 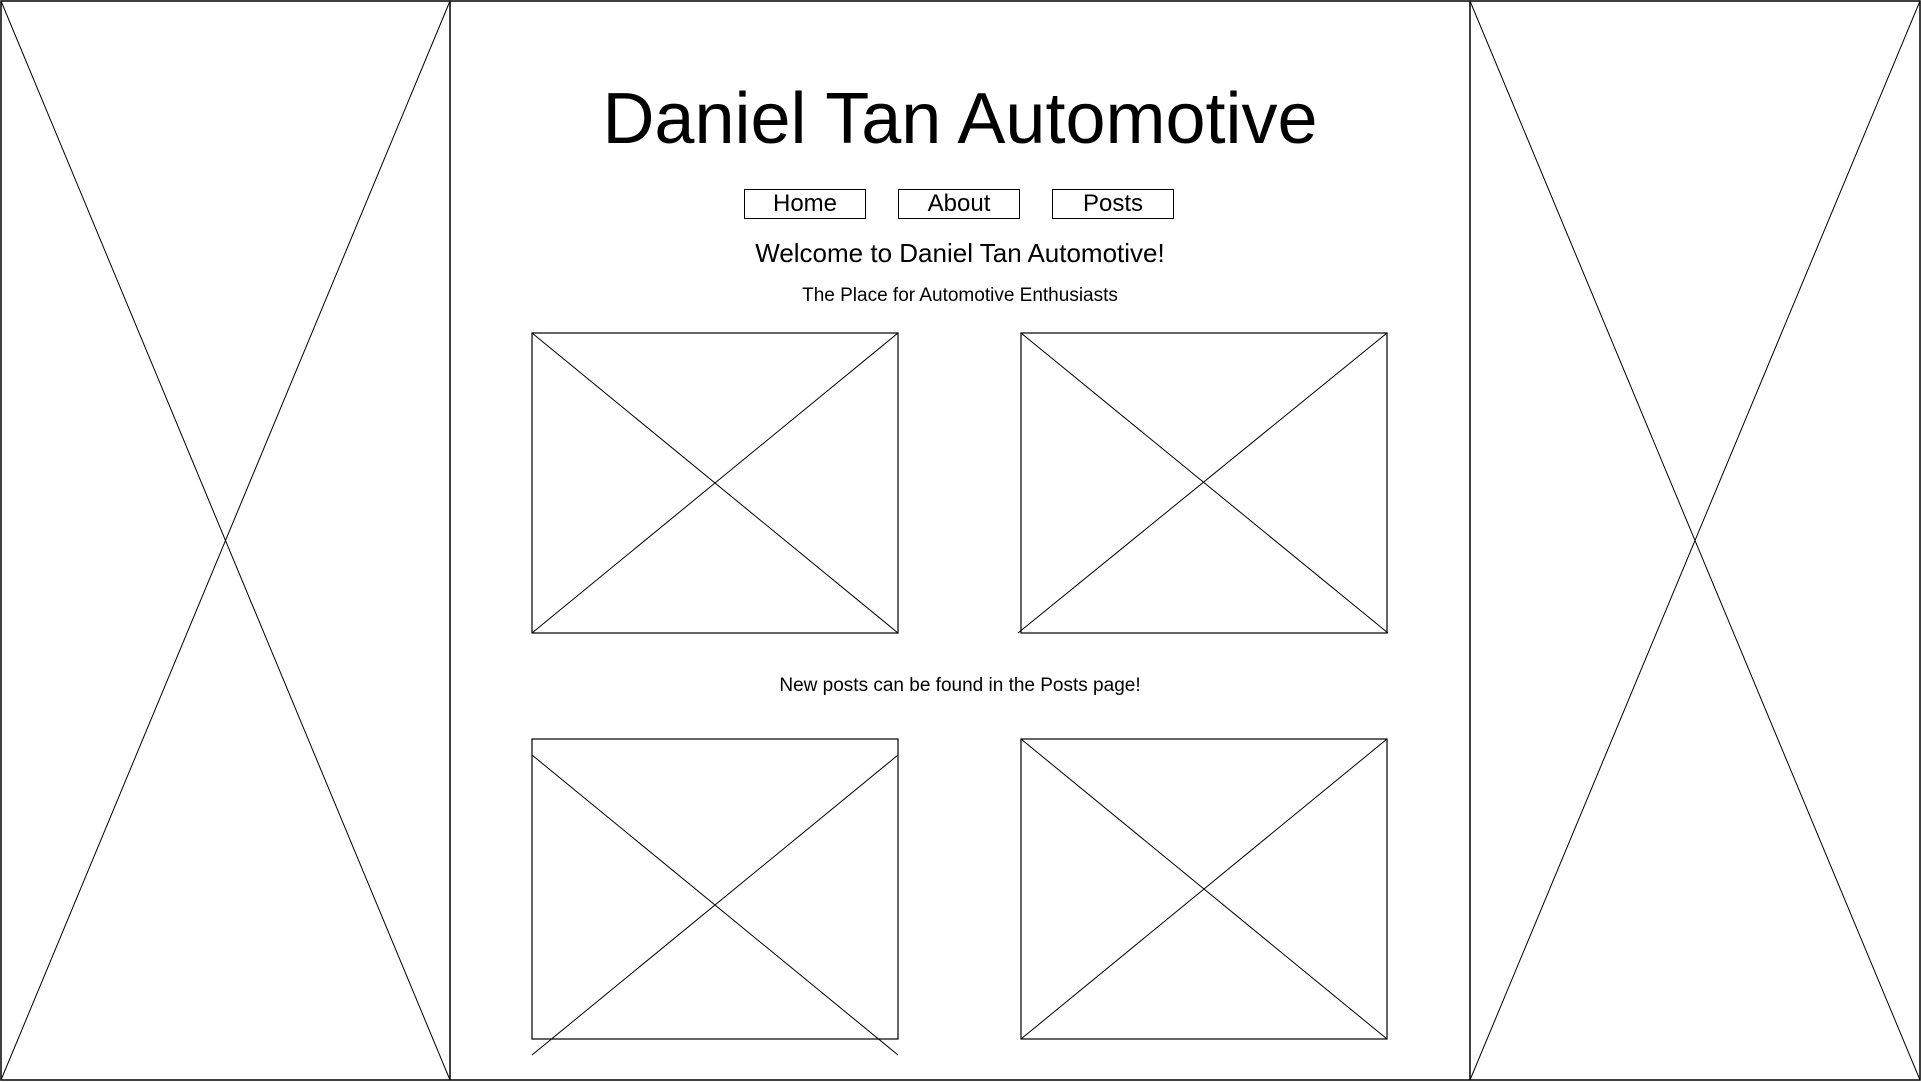 I want to click on nav-posts-button: Posts, so click(x=1113, y=204).